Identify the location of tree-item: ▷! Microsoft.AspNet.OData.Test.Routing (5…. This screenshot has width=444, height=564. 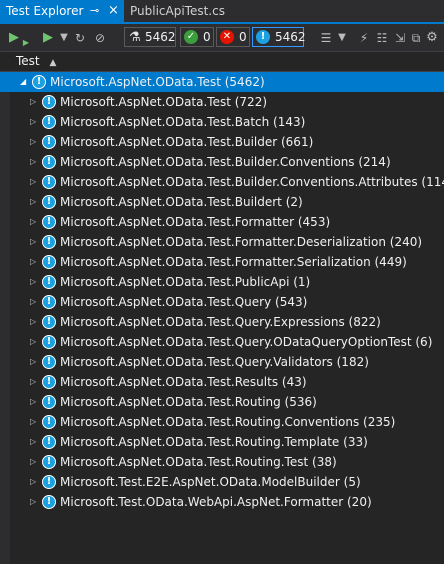
(222, 402).